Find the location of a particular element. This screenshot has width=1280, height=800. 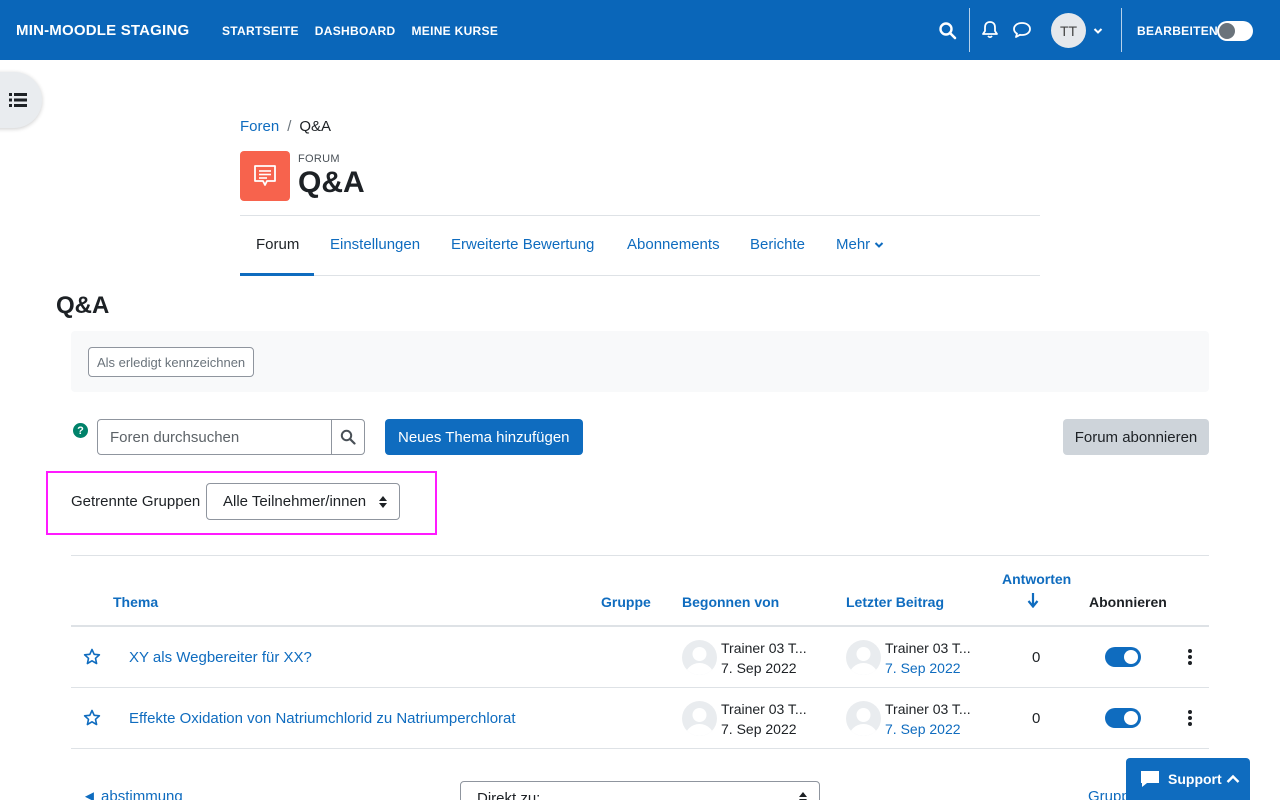

jump-to-select: Direkt zu: is located at coordinates (640, 790).